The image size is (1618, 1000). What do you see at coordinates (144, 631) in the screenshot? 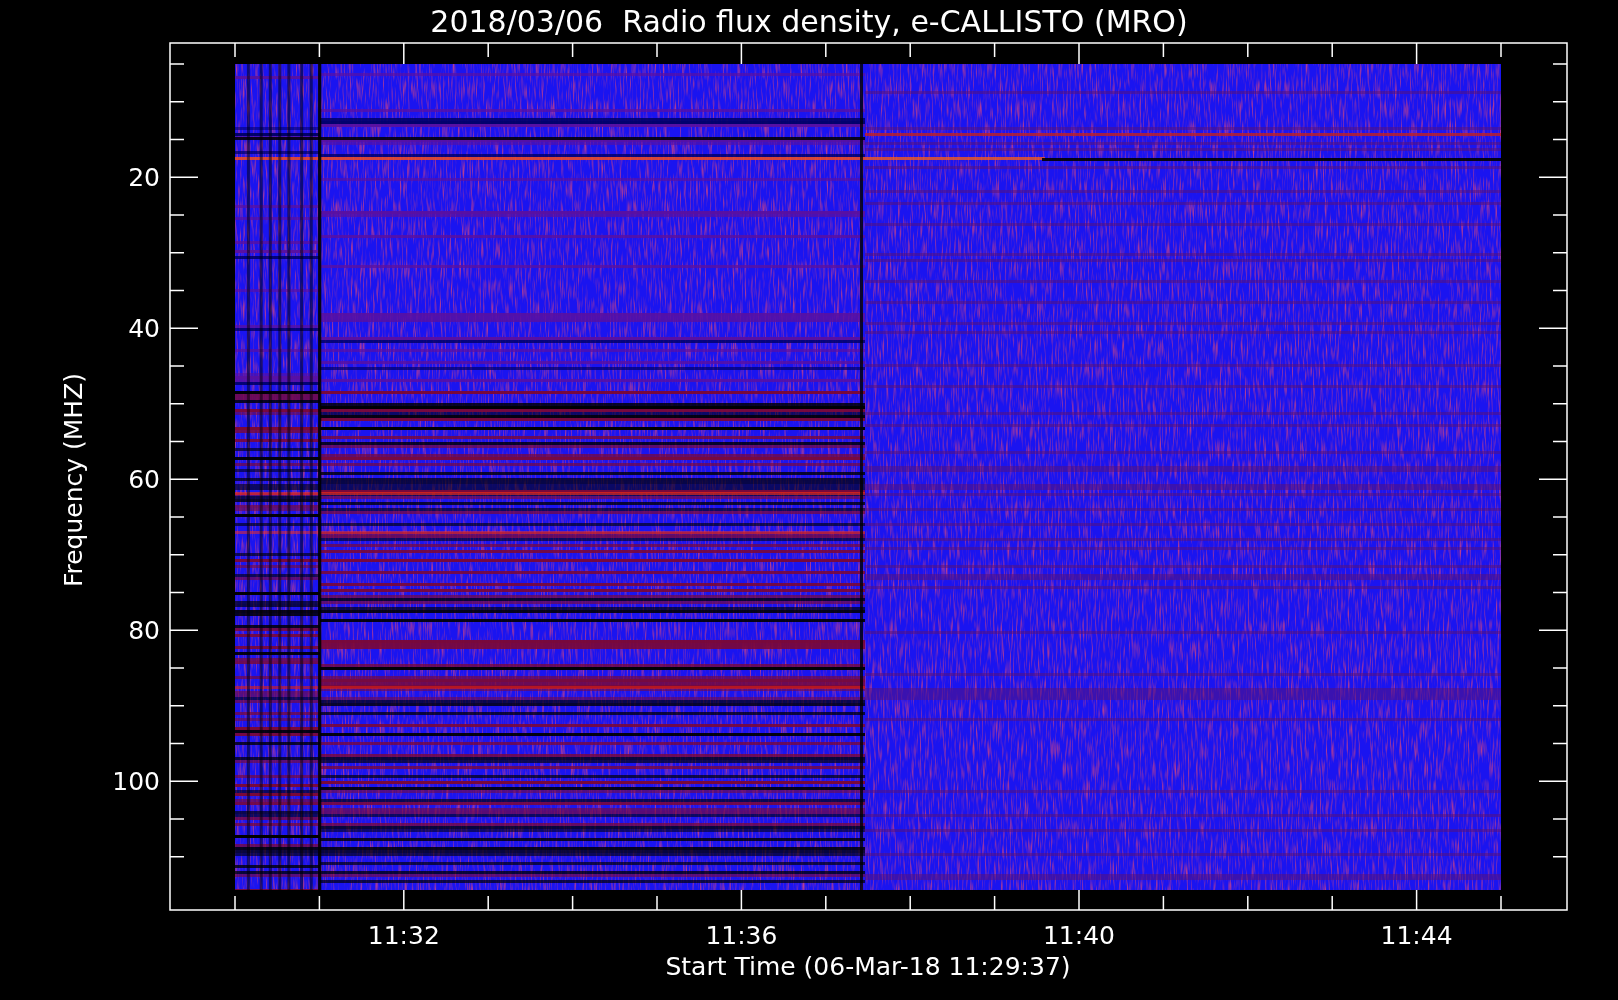
I see `tick-label: 80` at bounding box center [144, 631].